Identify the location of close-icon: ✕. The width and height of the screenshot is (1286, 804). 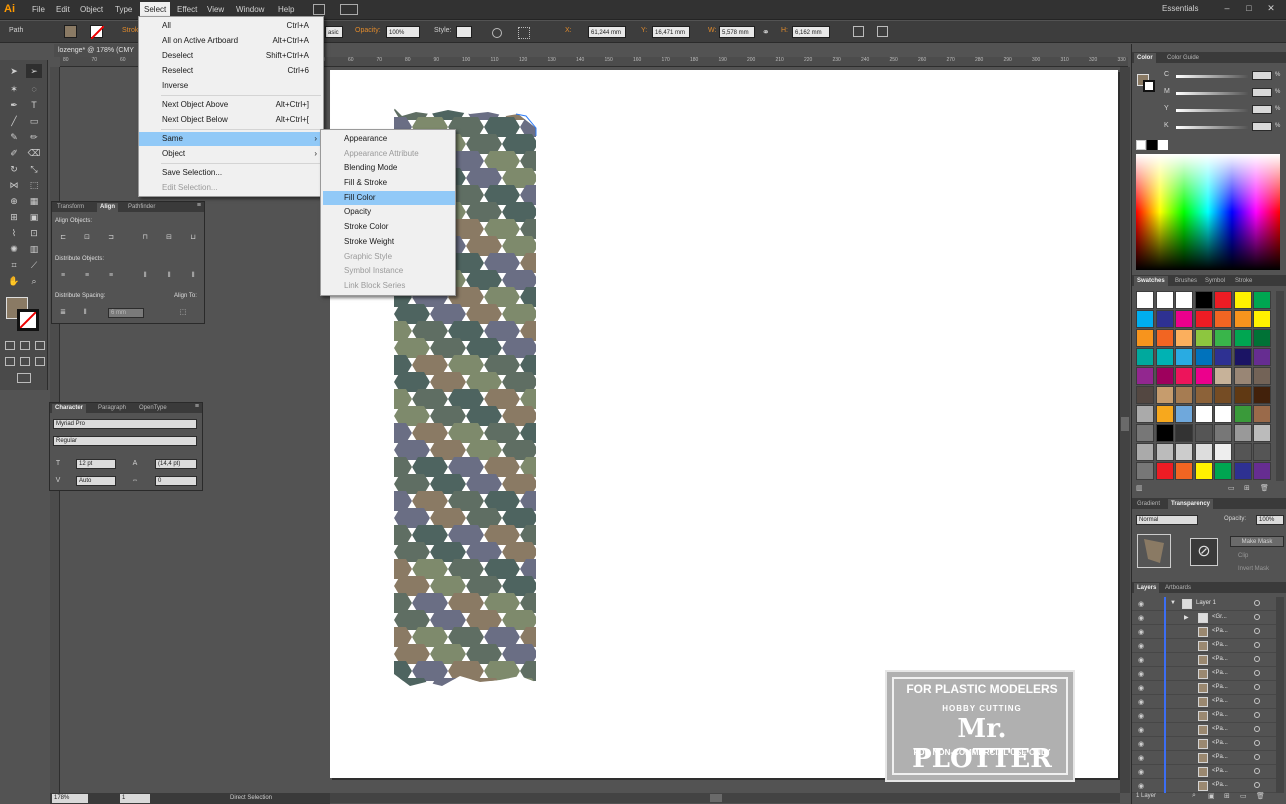
(1271, 8).